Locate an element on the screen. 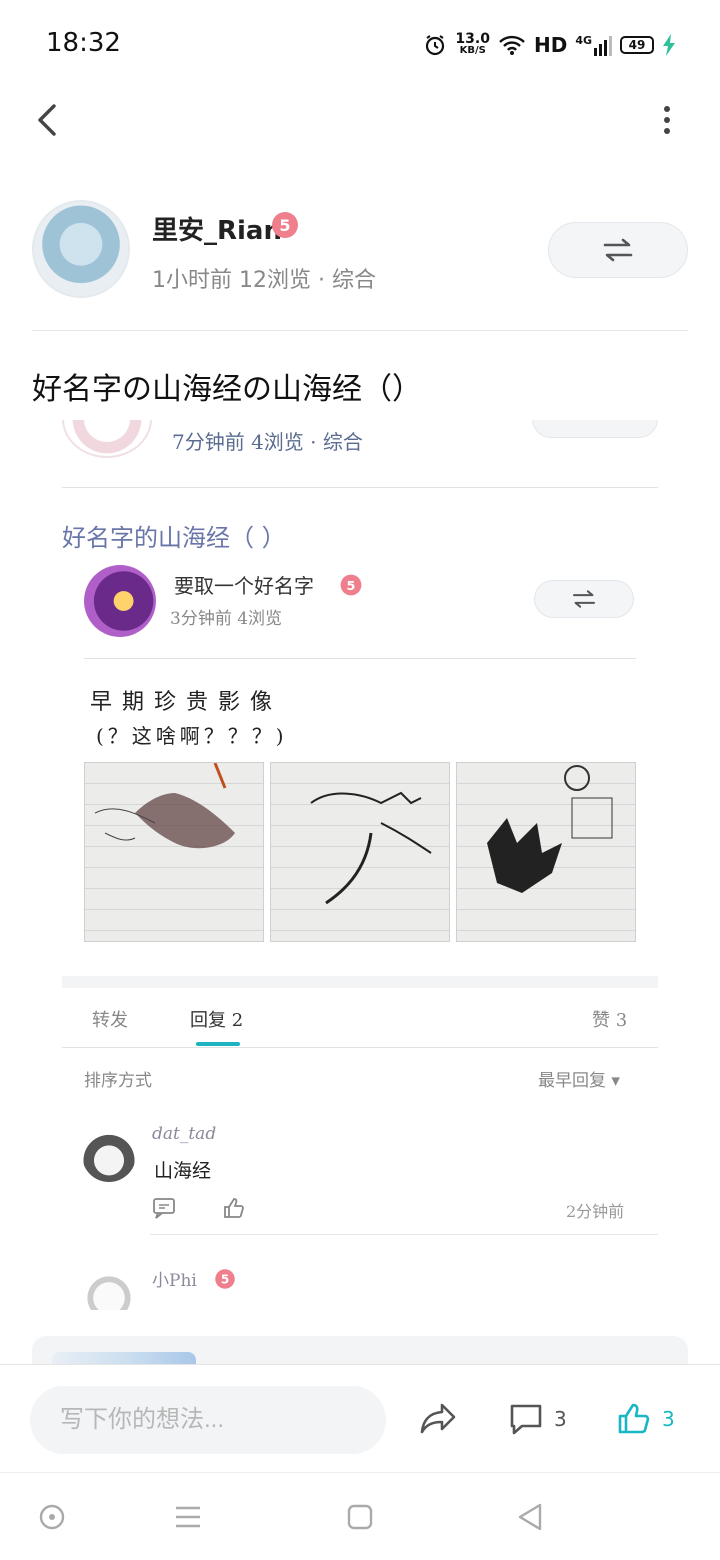  embed-tab-reply: 回复 2 is located at coordinates (217, 1020).